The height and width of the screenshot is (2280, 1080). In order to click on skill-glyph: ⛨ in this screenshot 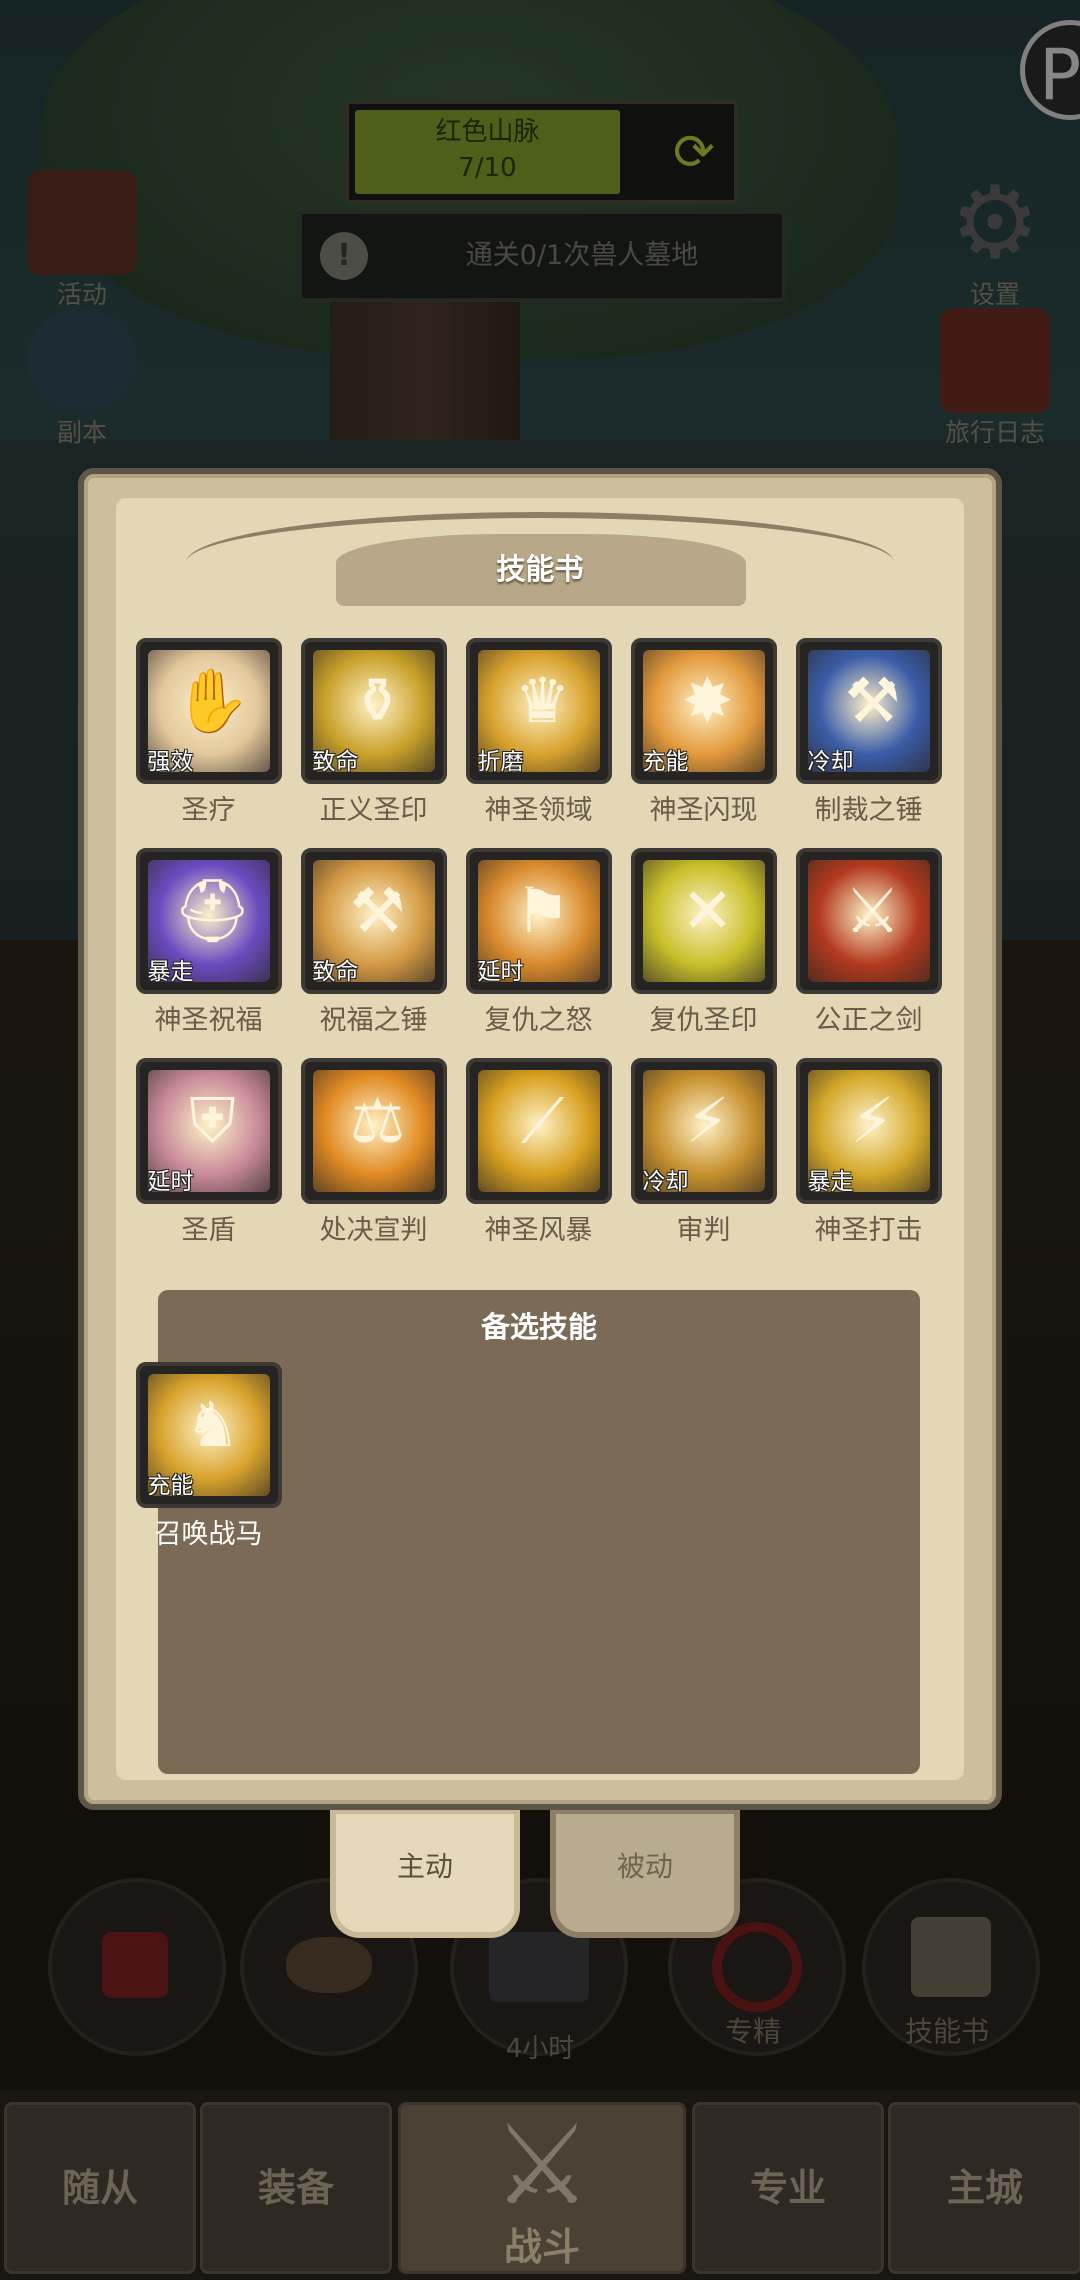, I will do `click(212, 1120)`.